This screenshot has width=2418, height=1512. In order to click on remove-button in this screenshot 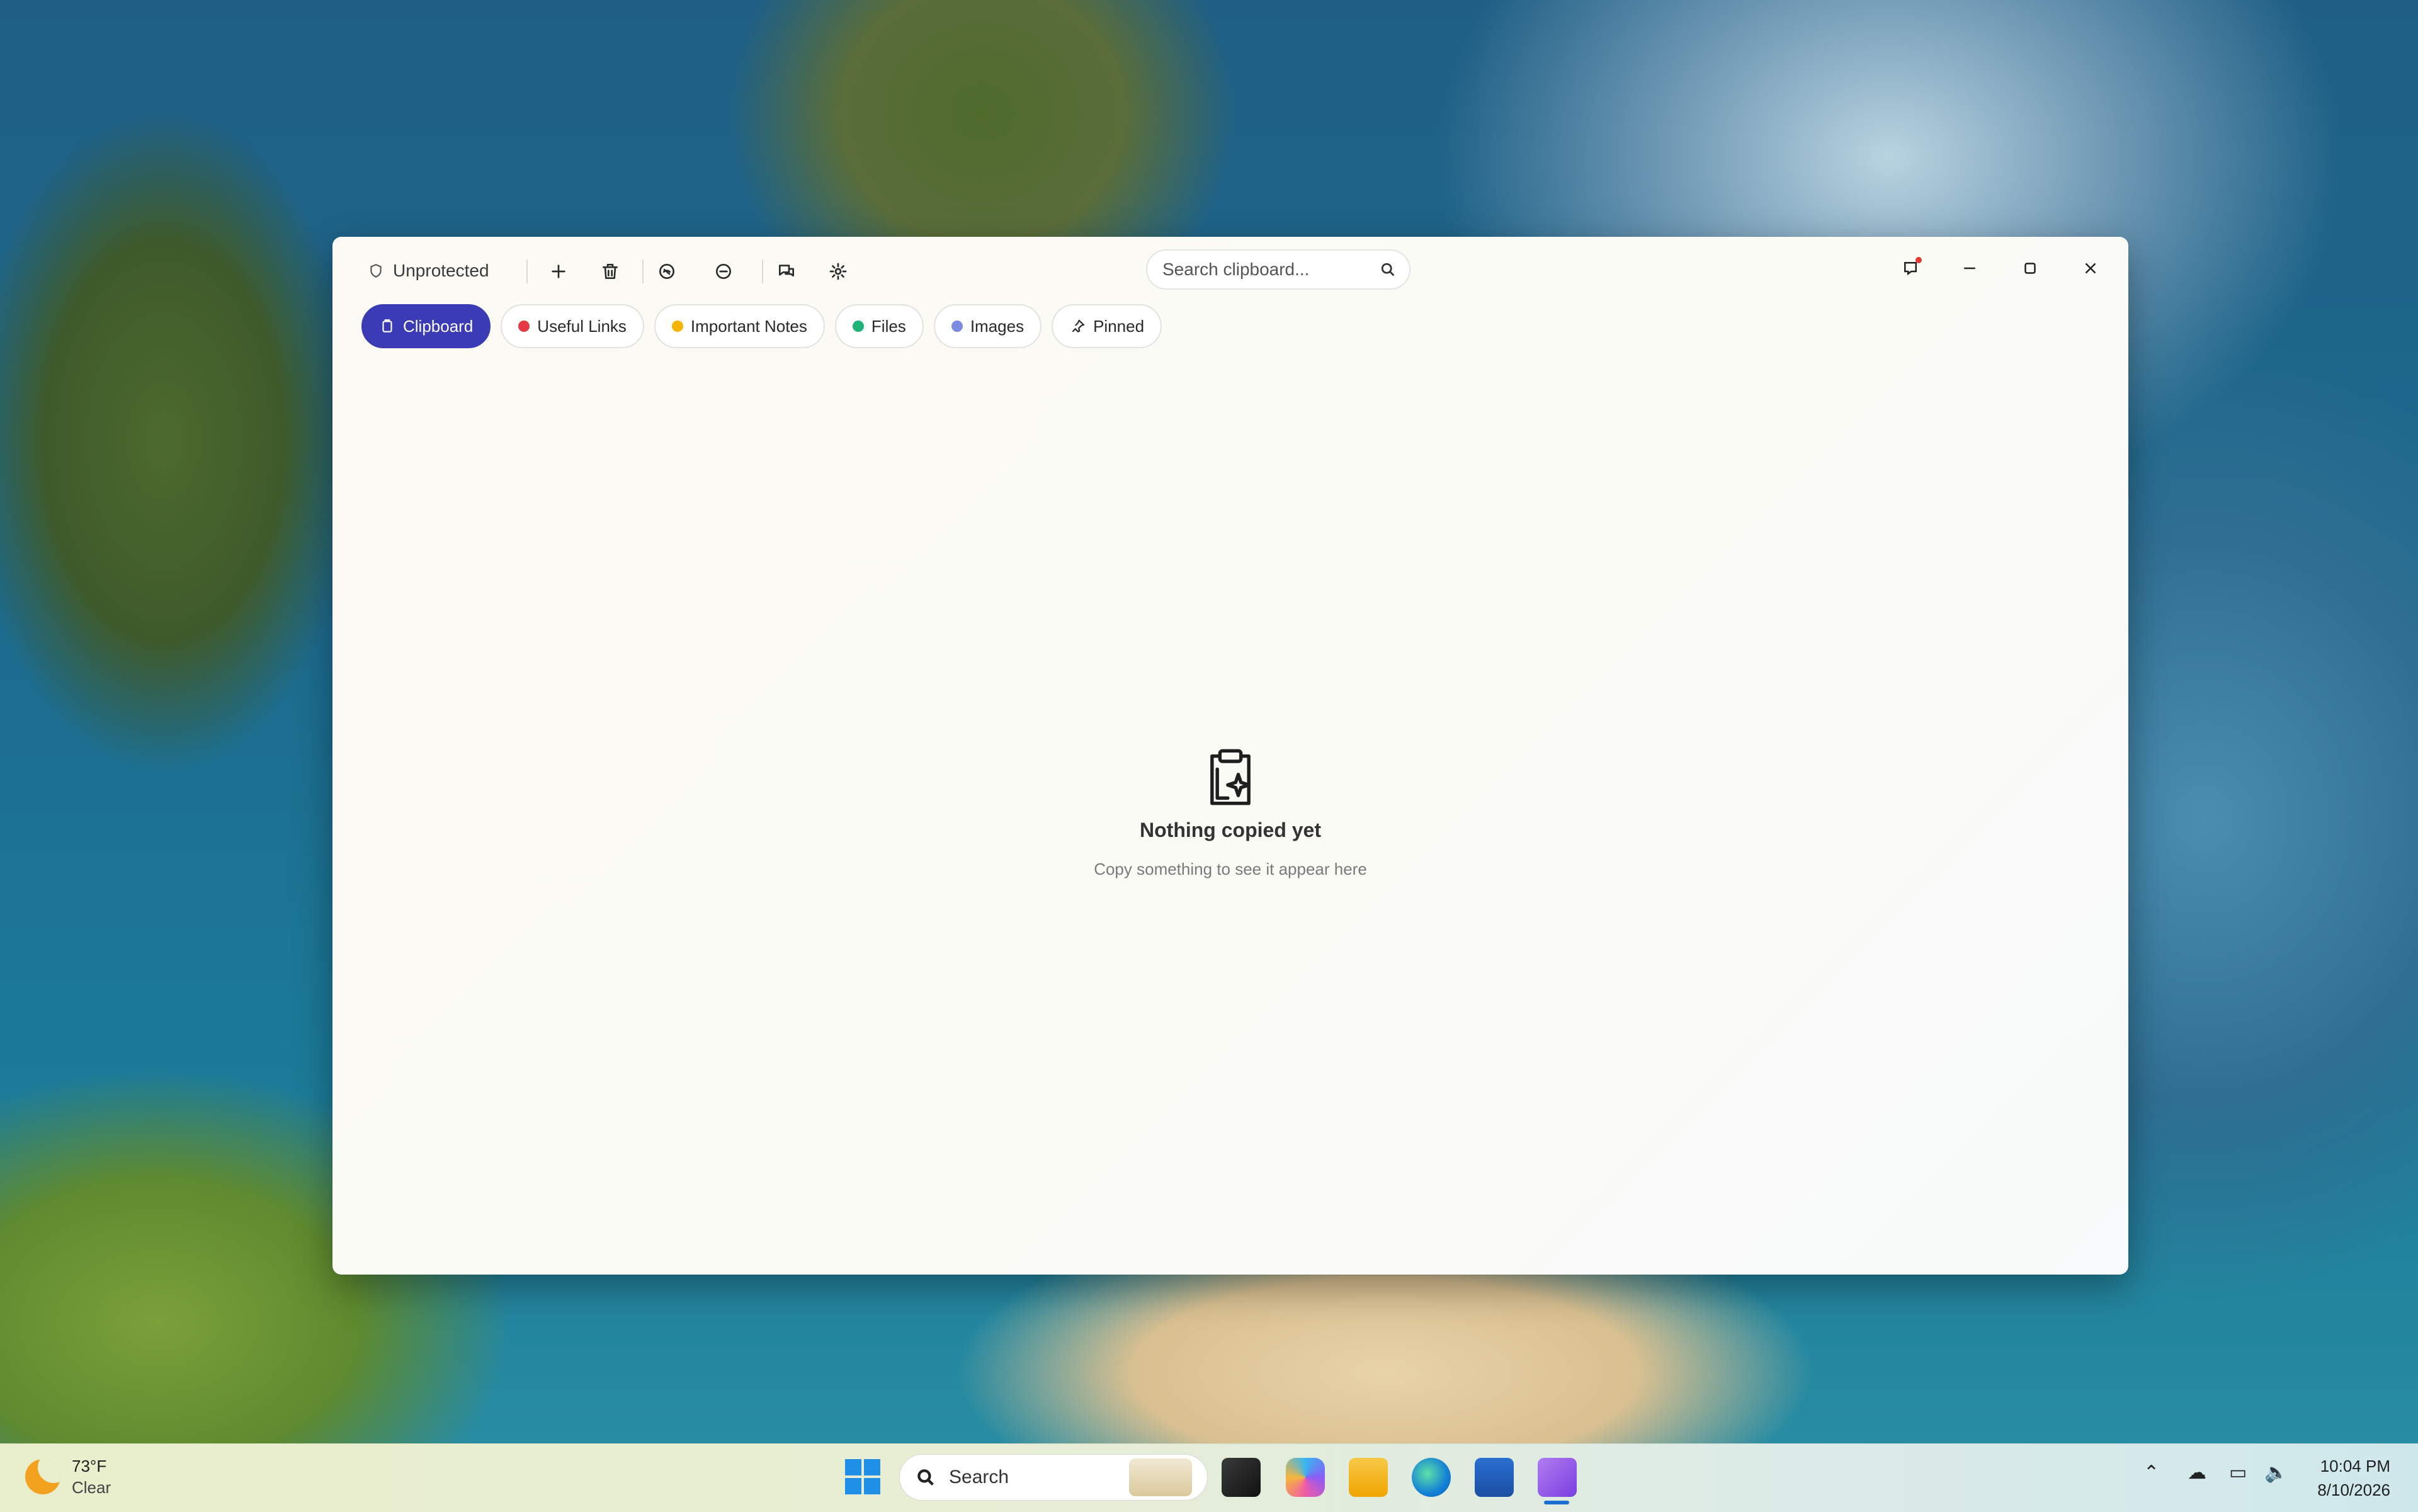, I will do `click(723, 272)`.